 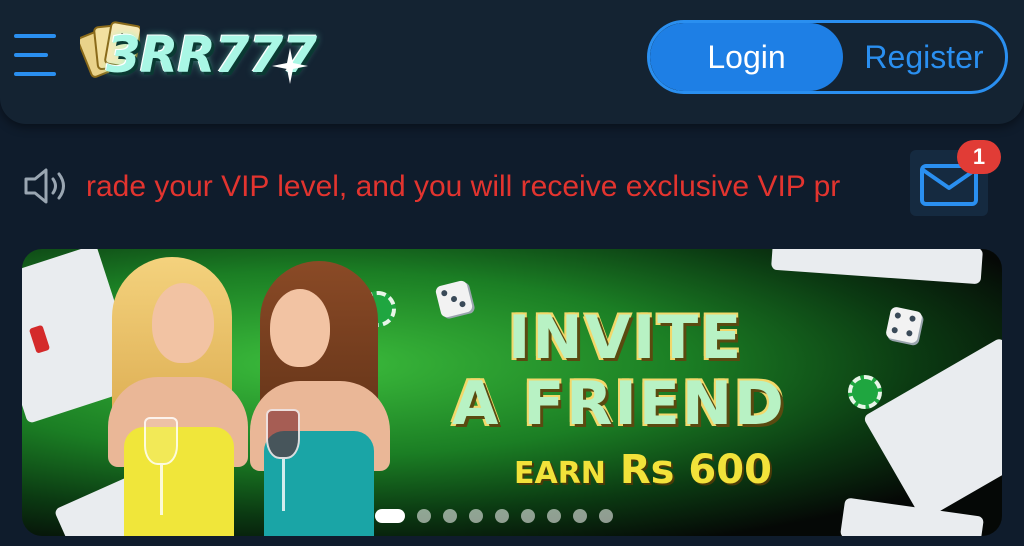 I want to click on mail-count-badge: 1, so click(x=979, y=157).